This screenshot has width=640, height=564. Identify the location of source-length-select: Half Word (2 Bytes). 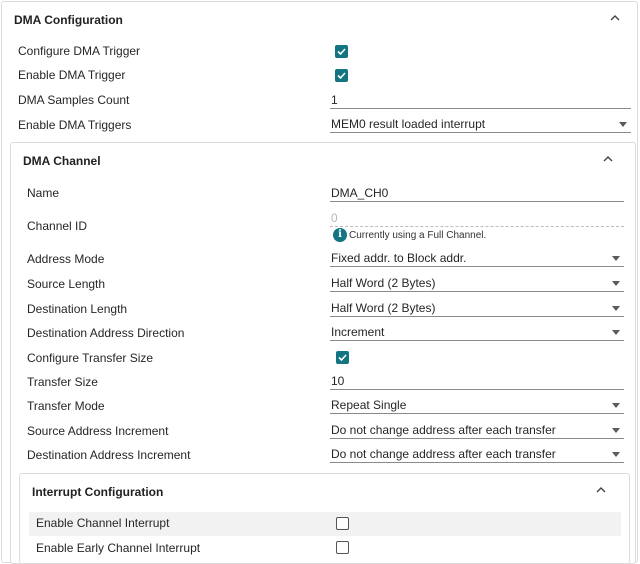
(477, 283).